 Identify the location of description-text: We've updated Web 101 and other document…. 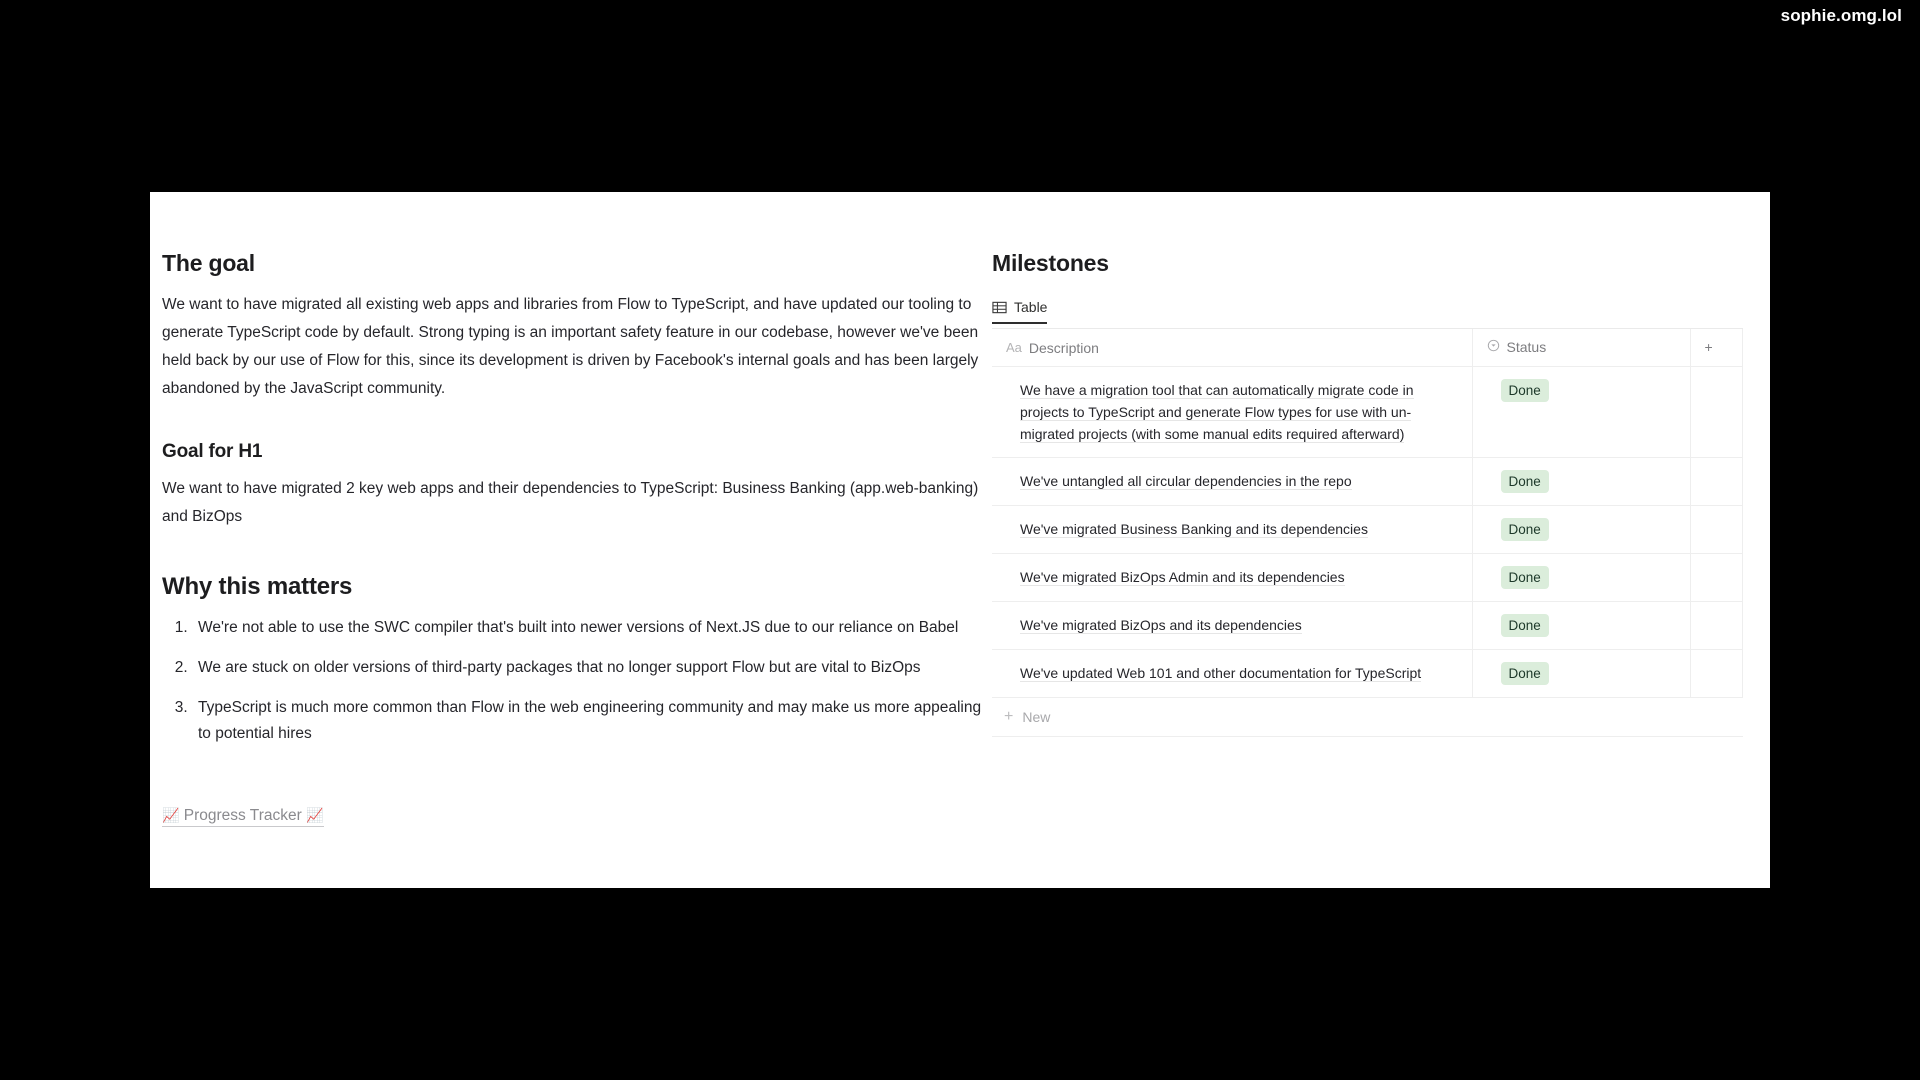
(1221, 673).